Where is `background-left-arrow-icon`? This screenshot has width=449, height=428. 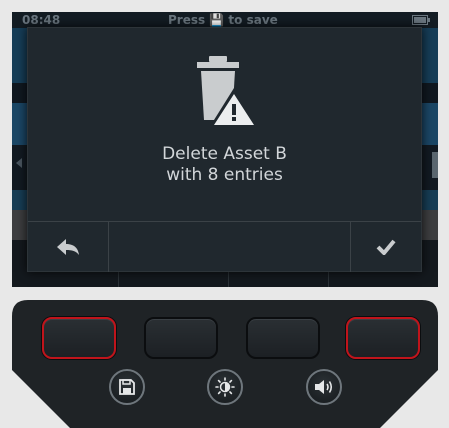 background-left-arrow-icon is located at coordinates (19, 163).